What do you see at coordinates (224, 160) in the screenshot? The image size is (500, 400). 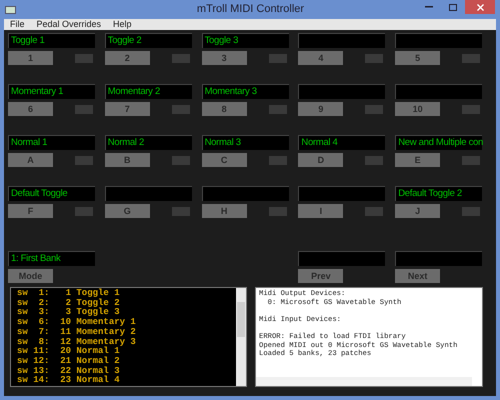 I see `switch-button: C` at bounding box center [224, 160].